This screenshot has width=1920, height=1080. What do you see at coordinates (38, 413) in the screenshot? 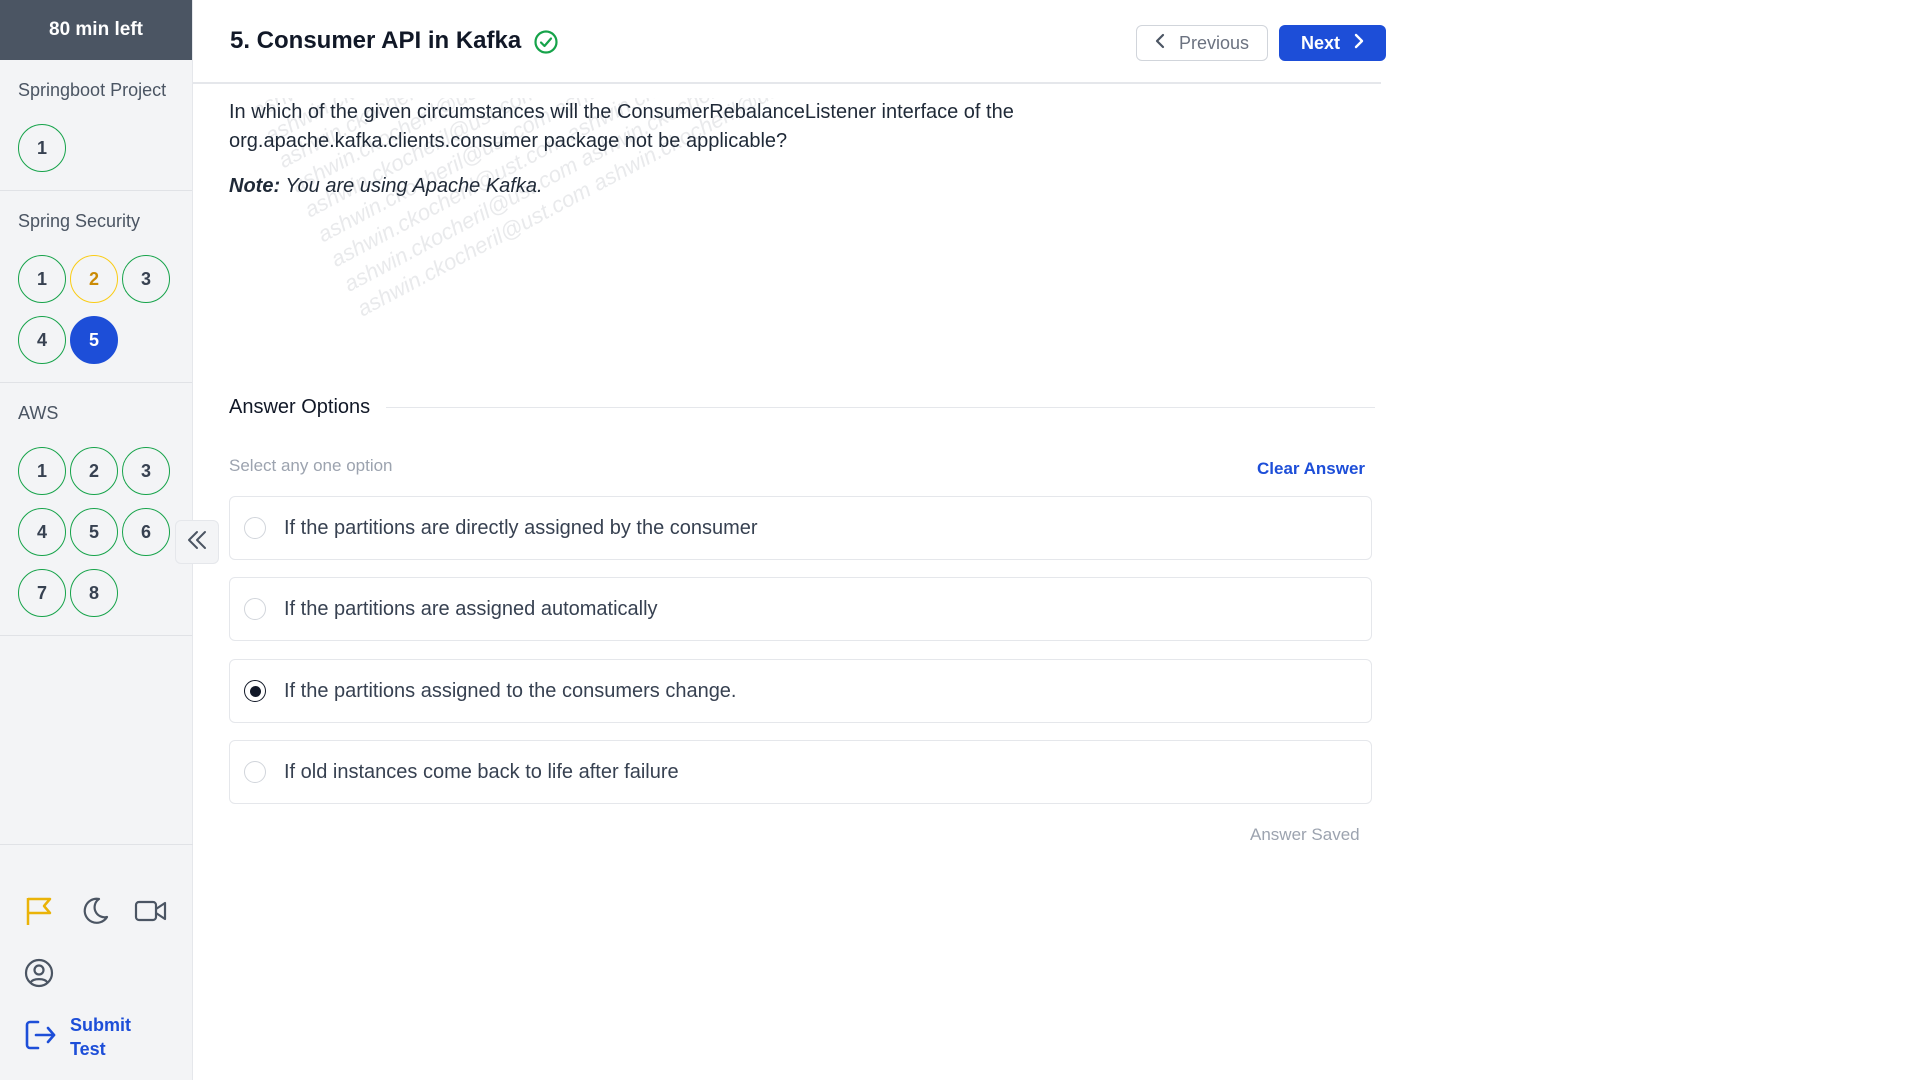
I see `section-title: AWS` at bounding box center [38, 413].